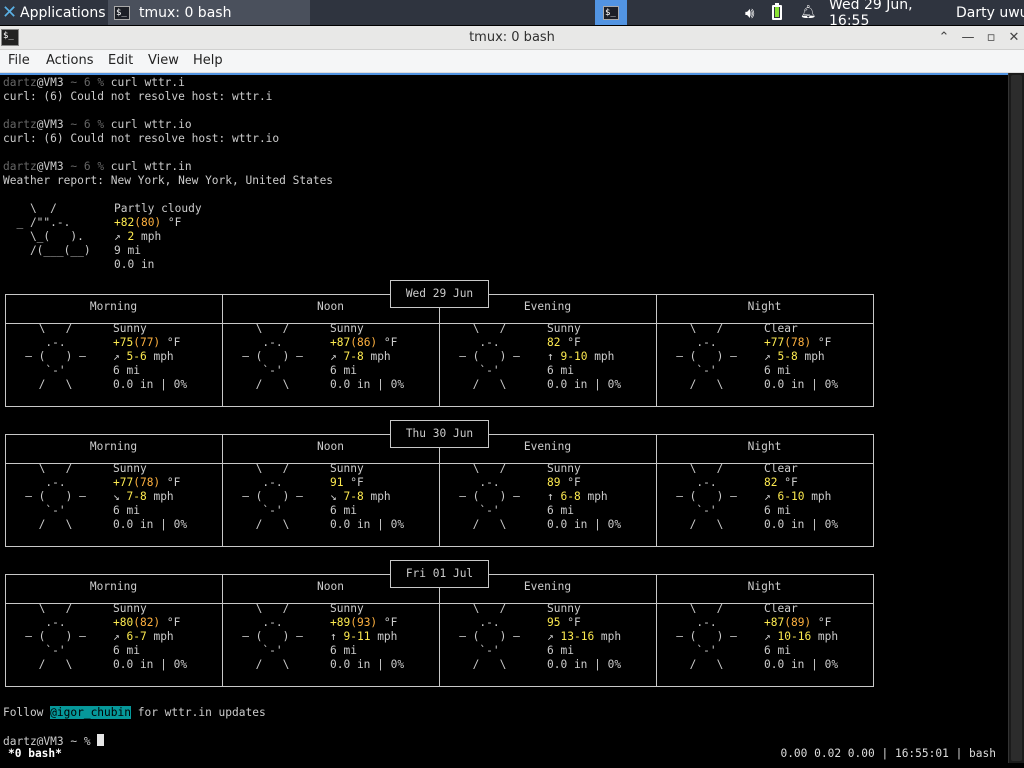 Image resolution: width=1024 pixels, height=768 pixels. I want to click on taskbar-item-tmux: $_ tmux: 0 bash, so click(209, 12).